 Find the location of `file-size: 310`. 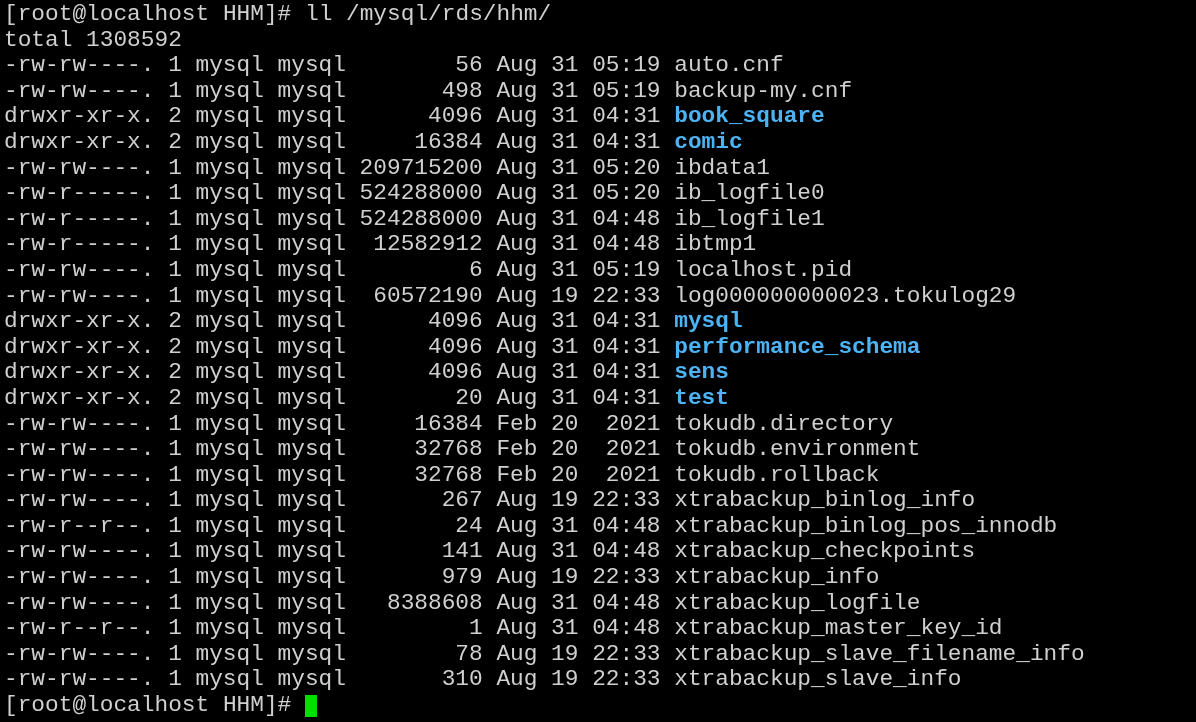

file-size: 310 is located at coordinates (461, 680).